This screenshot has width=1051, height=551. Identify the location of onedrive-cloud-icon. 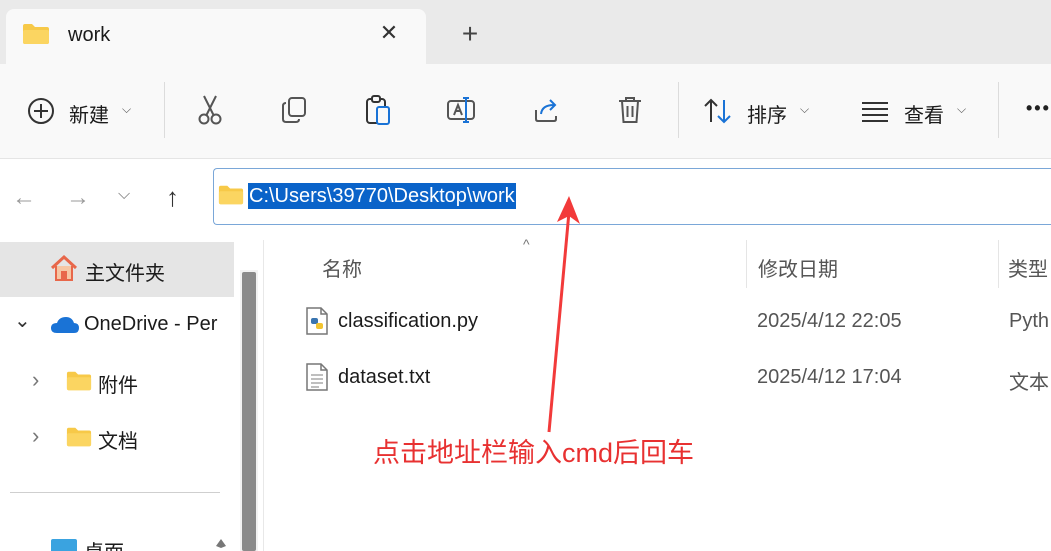
(65, 325).